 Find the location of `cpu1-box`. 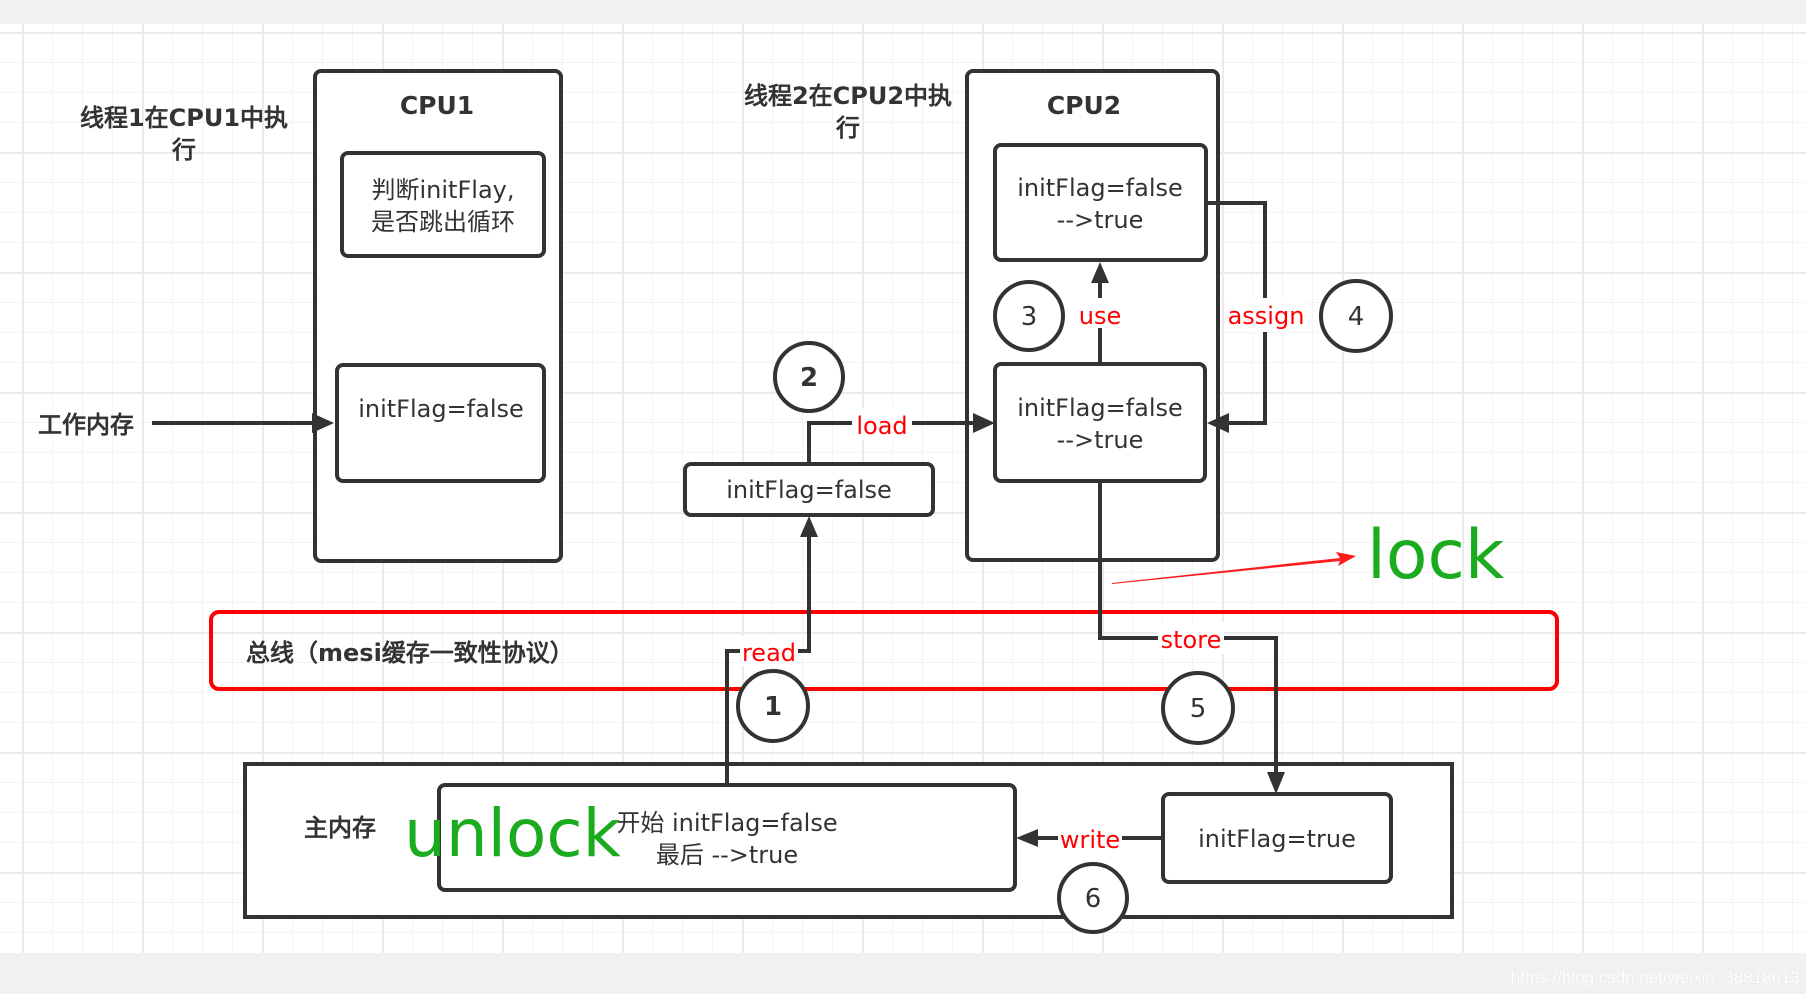

cpu1-box is located at coordinates (438, 316).